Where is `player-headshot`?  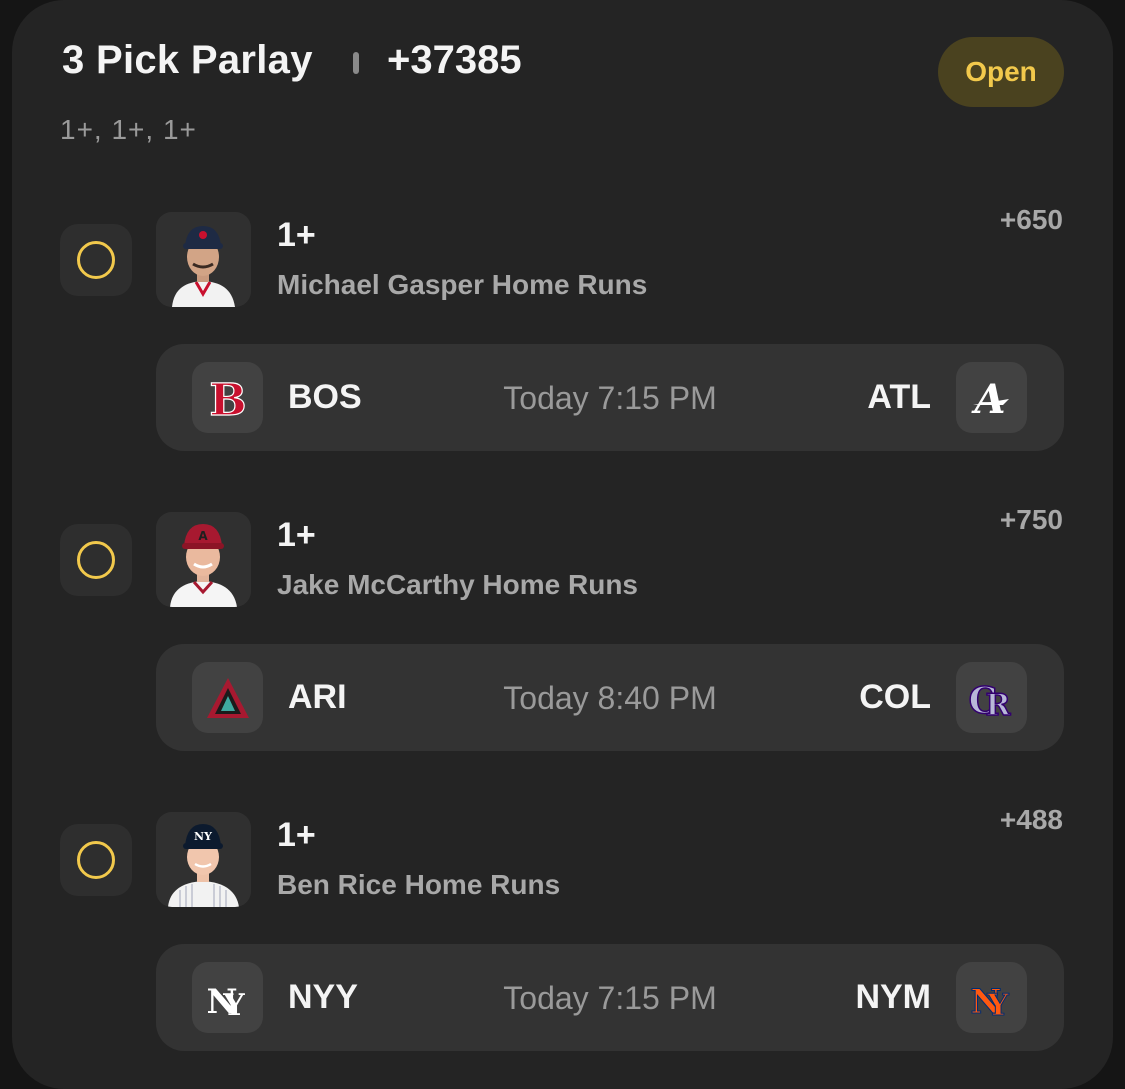 player-headshot is located at coordinates (203, 259).